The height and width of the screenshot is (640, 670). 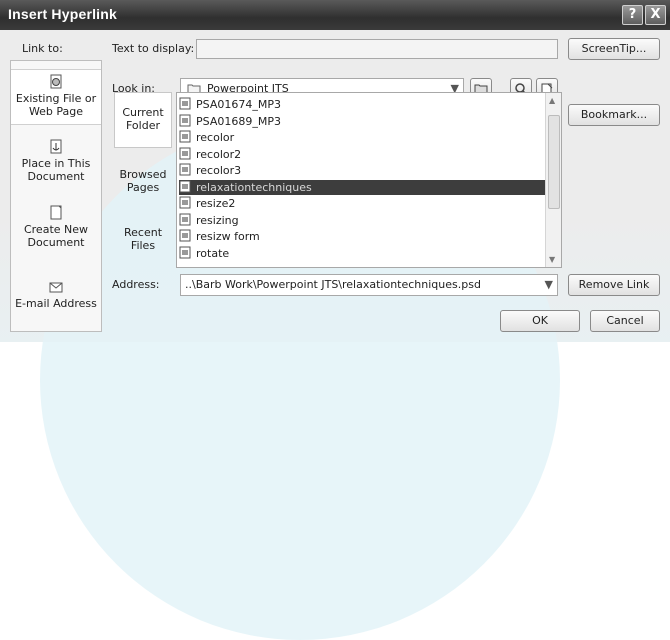 I want to click on vertical-scrollbar: ▲ ▼, so click(x=553, y=180).